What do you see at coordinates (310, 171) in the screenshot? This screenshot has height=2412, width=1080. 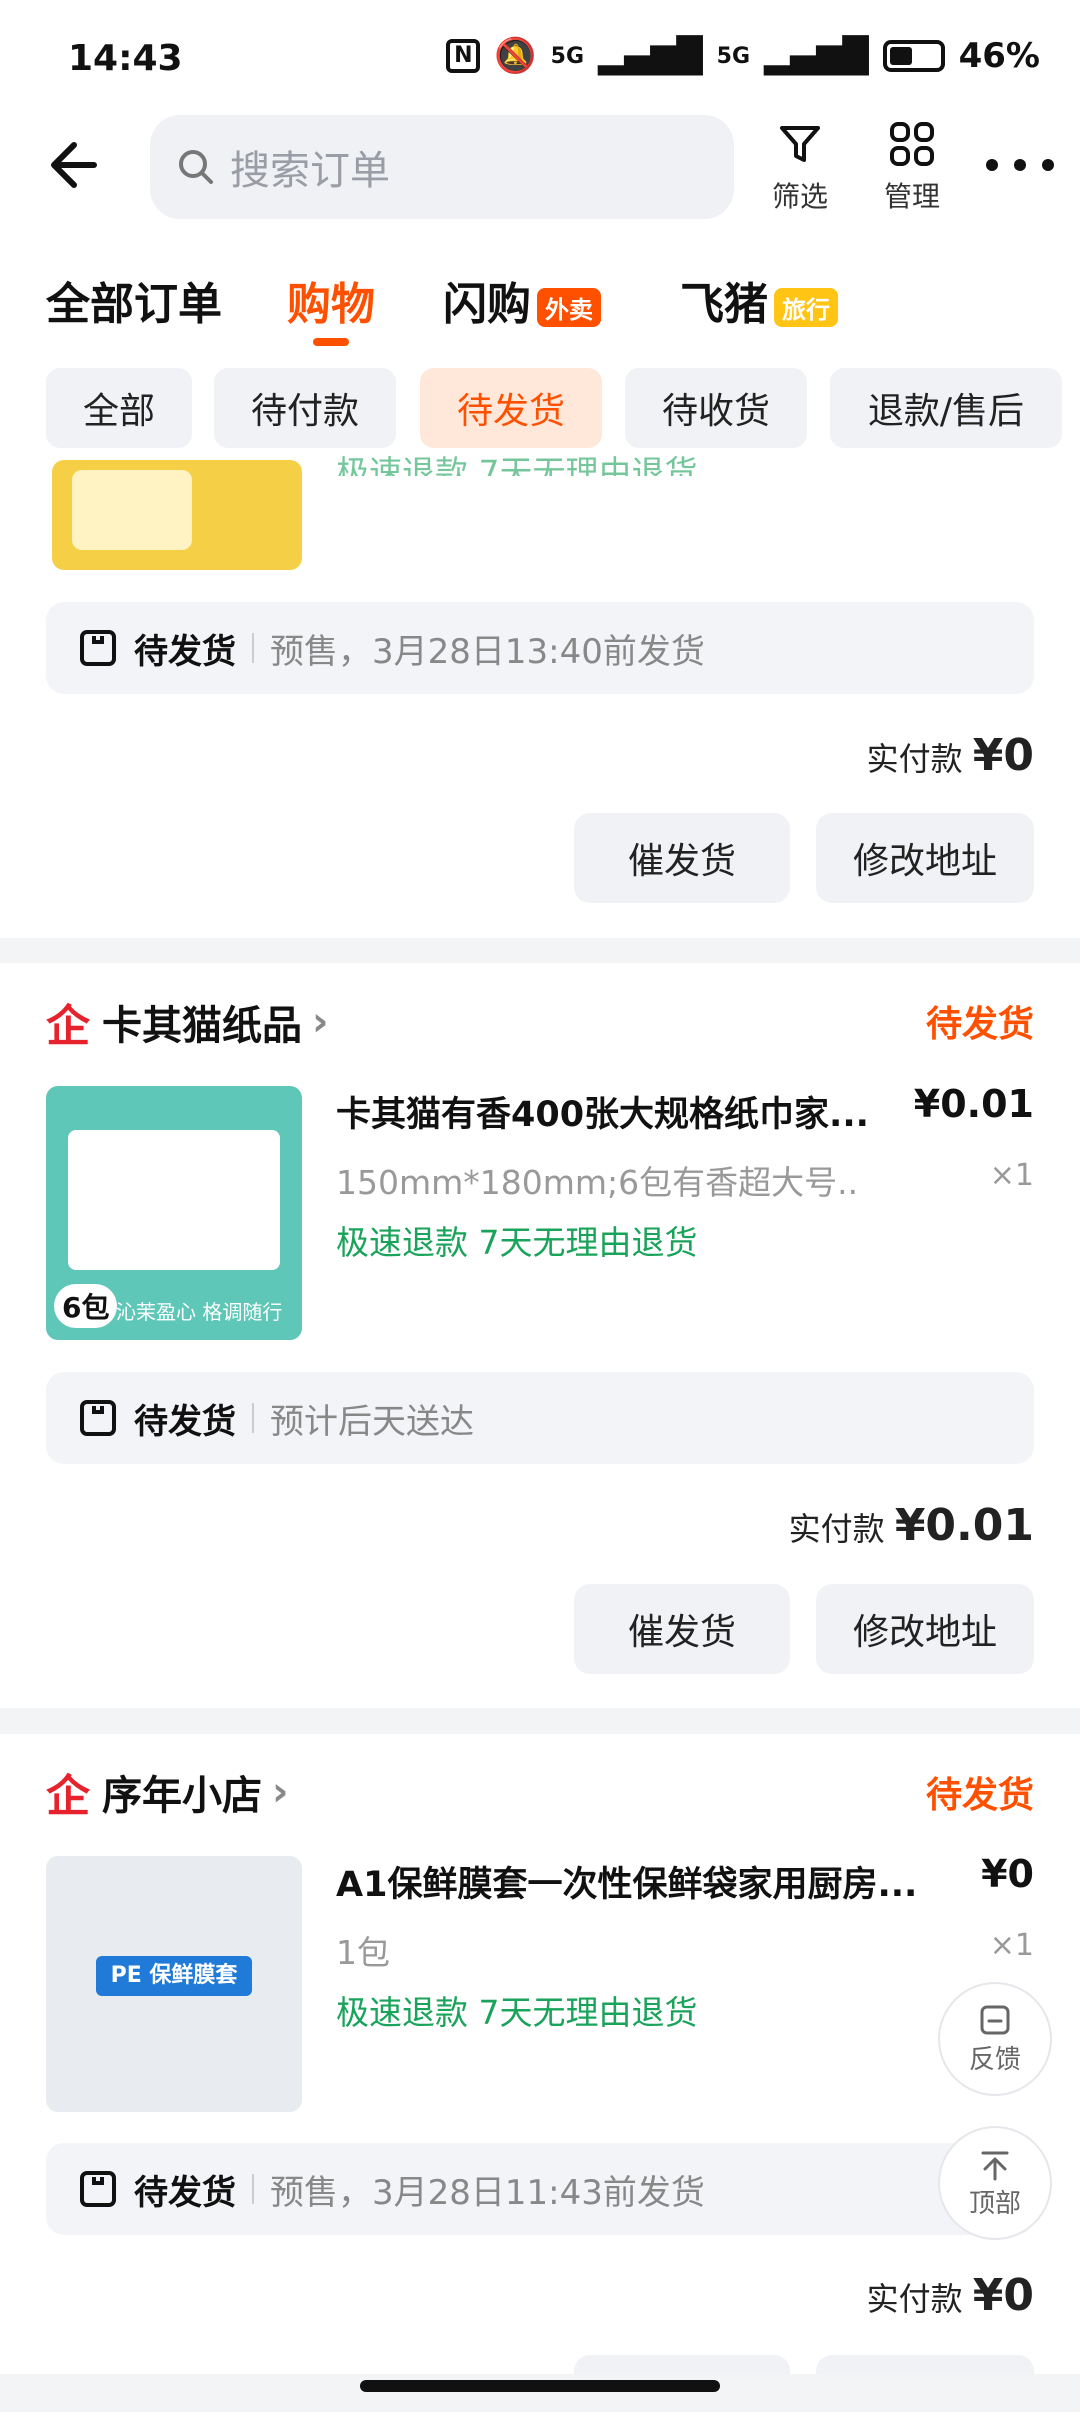 I see `search-placeholder: 搜索订单` at bounding box center [310, 171].